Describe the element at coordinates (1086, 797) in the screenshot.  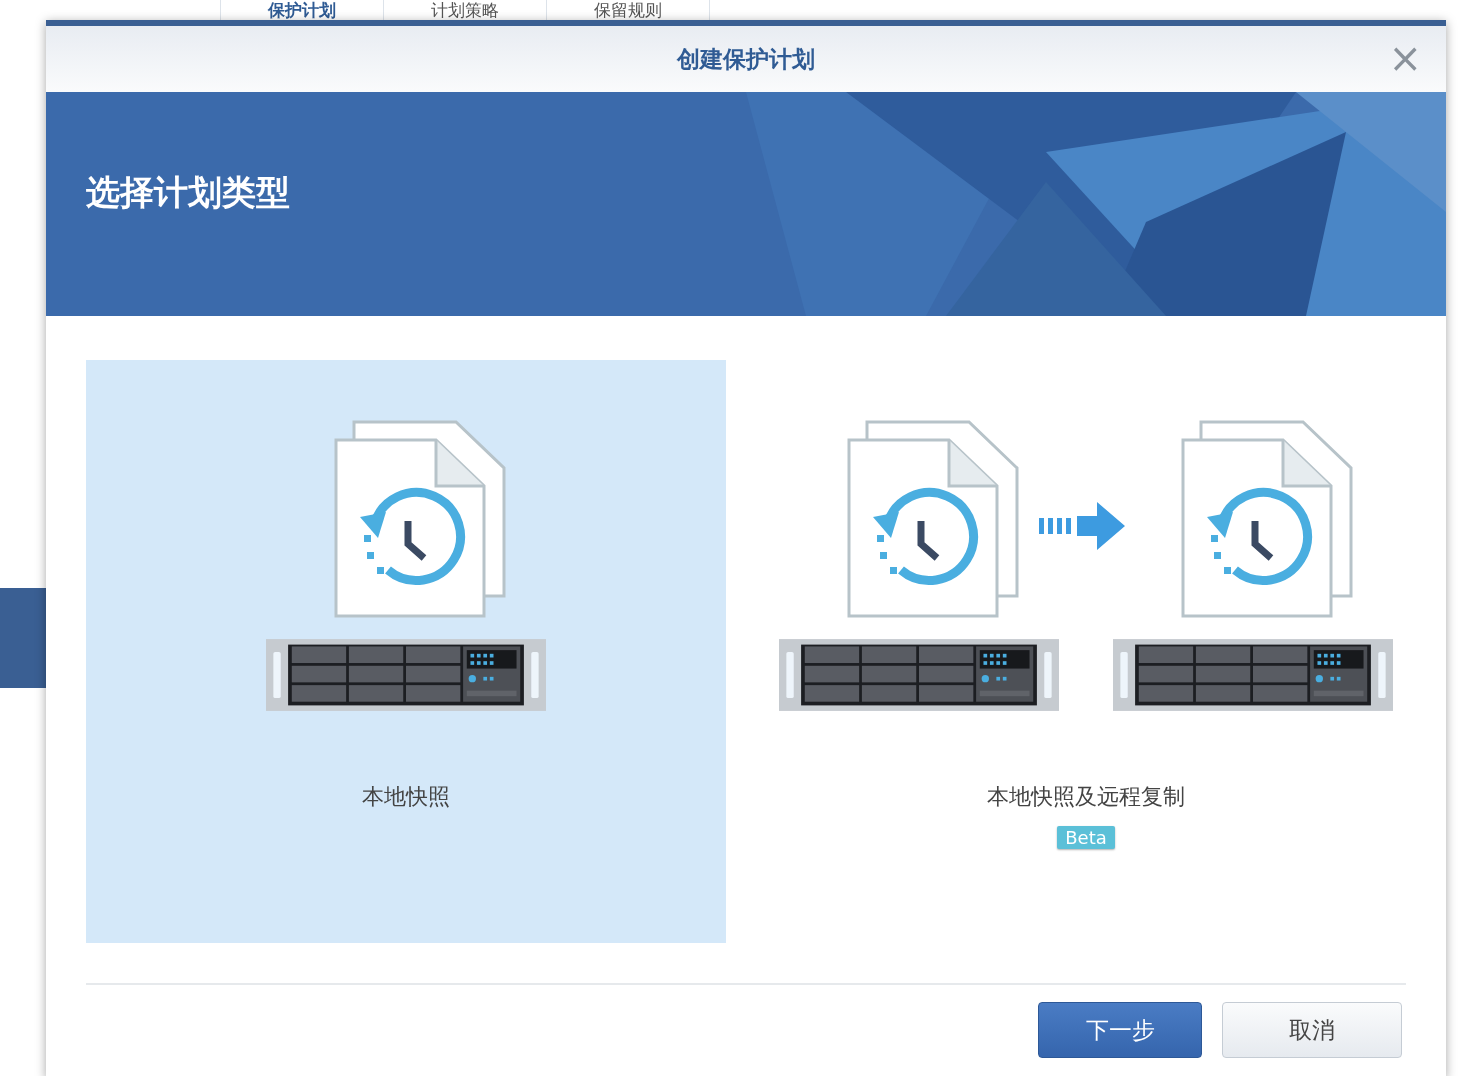
I see `option-label: 本地快照及远程复制` at that location.